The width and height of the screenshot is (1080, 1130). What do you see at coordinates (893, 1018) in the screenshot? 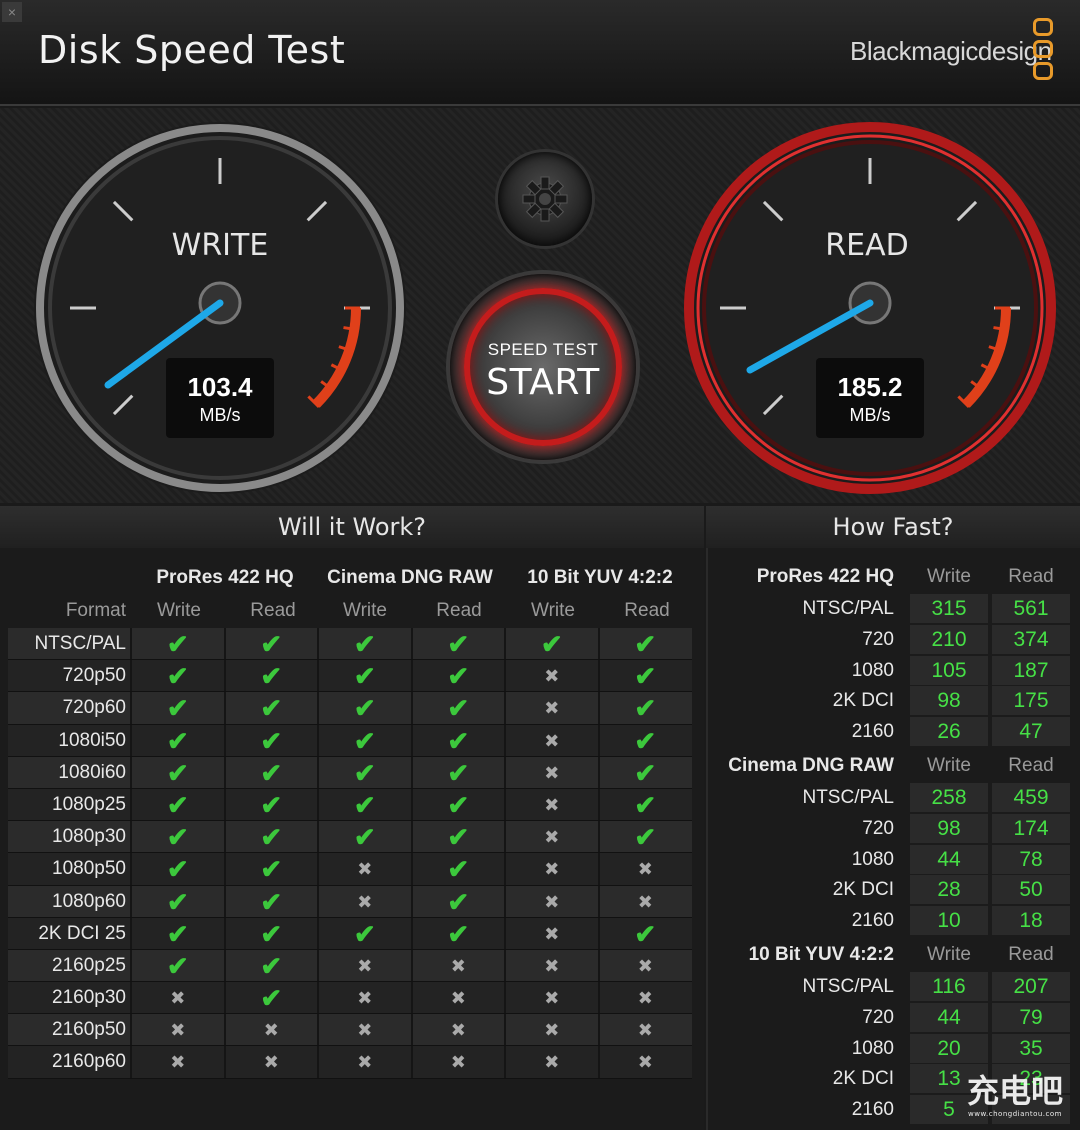
I see `speed-row: 720 44 79` at bounding box center [893, 1018].